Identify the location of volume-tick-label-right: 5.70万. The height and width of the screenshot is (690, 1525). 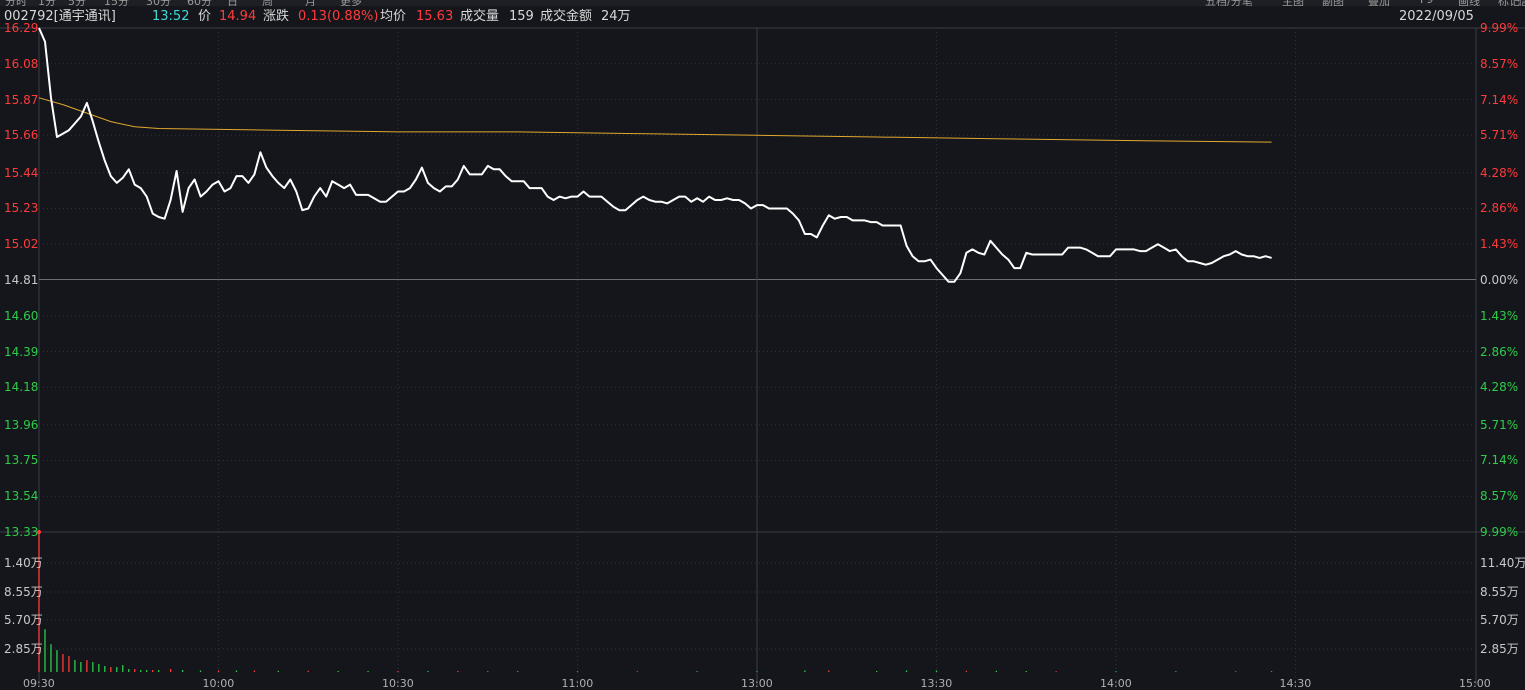
(1499, 620).